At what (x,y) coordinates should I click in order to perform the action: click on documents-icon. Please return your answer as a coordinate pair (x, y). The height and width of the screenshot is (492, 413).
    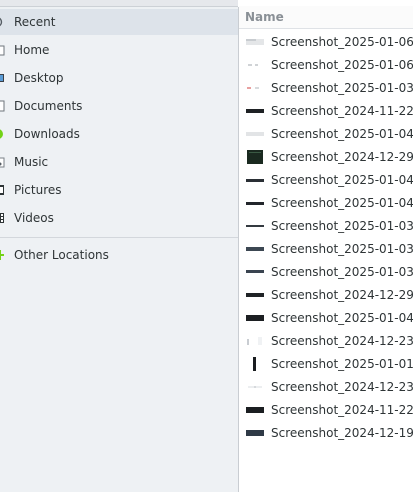
    Looking at the image, I should click on (2, 106).